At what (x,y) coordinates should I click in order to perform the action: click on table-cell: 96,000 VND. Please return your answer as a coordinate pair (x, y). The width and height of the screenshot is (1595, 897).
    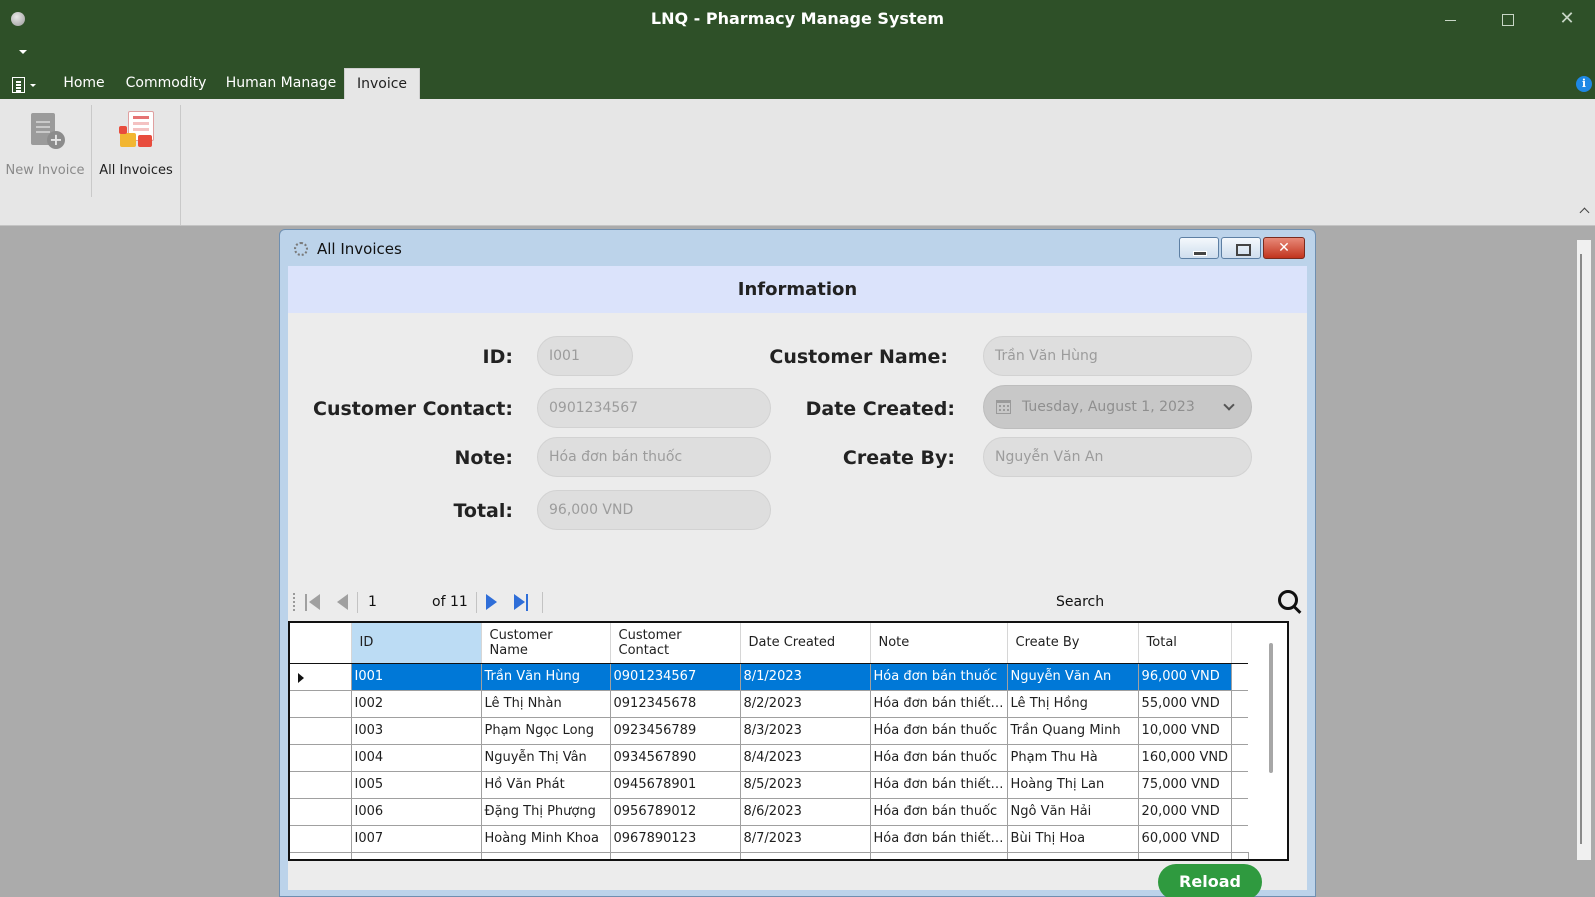
    Looking at the image, I should click on (1185, 677).